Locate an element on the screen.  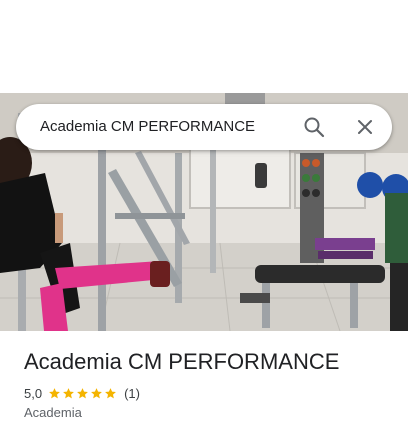
review-count: (1) is located at coordinates (132, 393).